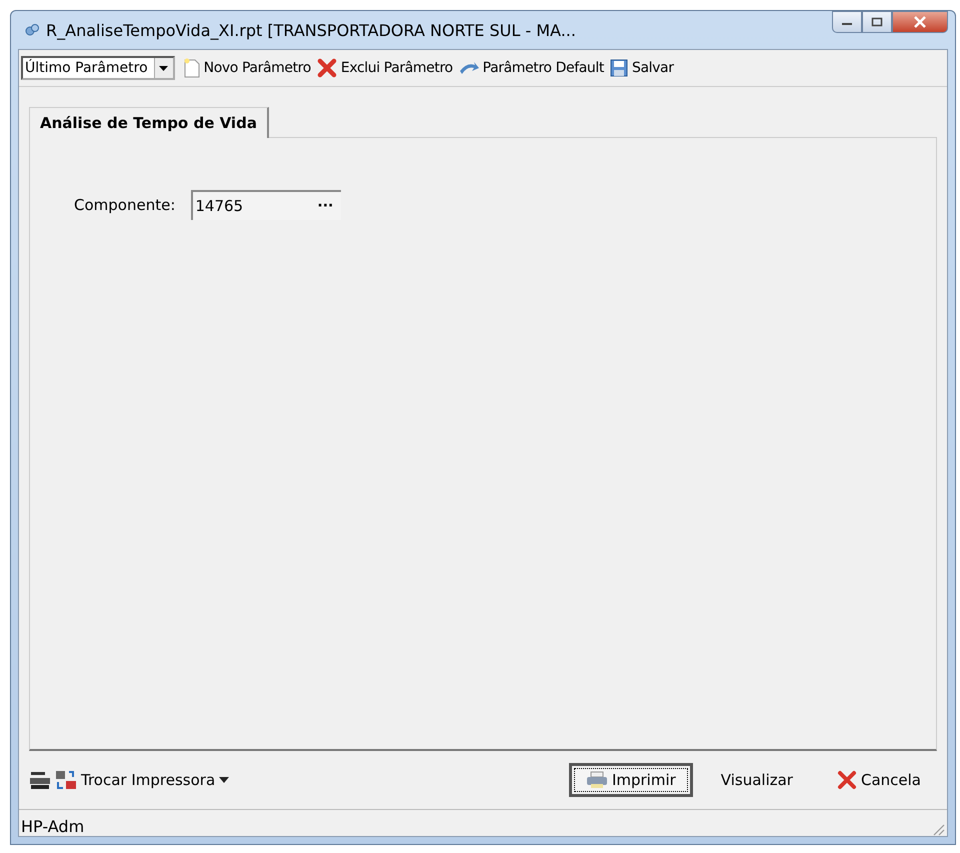 The image size is (960, 853). I want to click on cancel-button: Cancela, so click(878, 780).